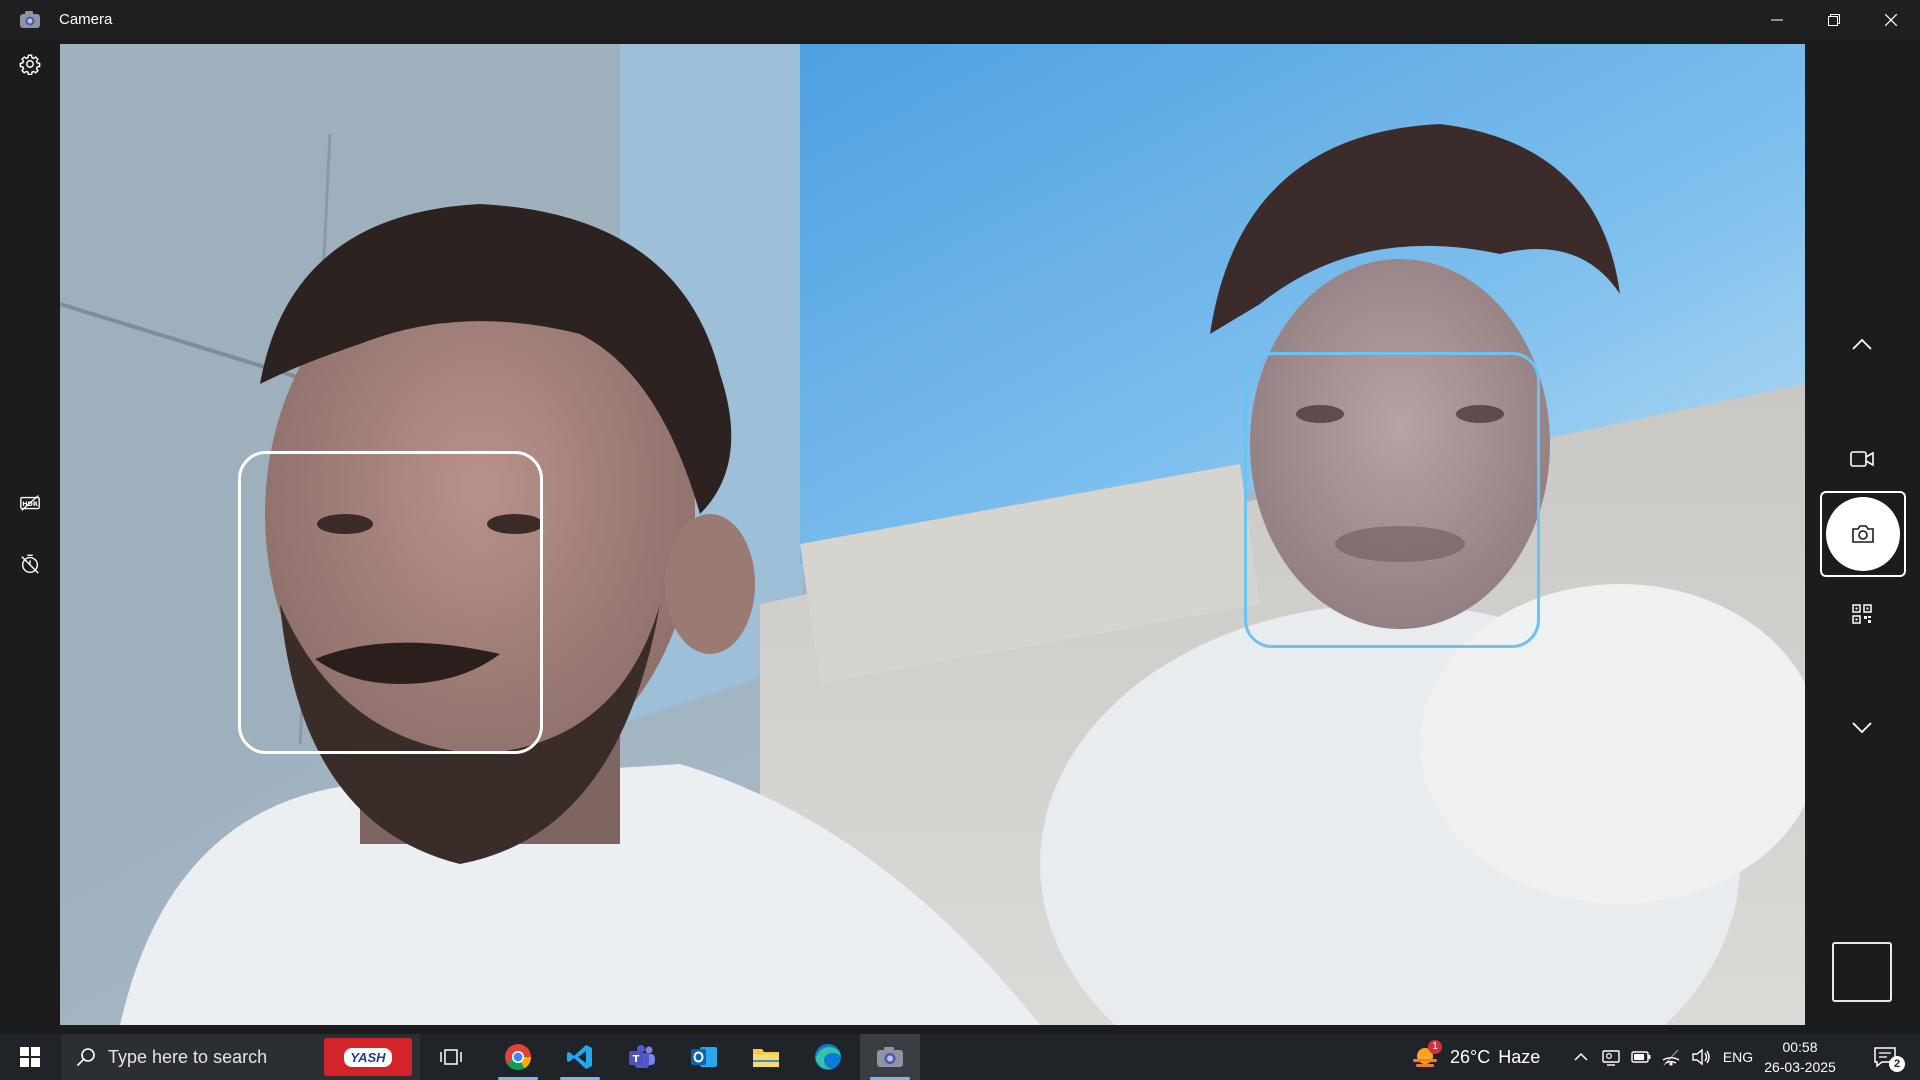 The image size is (1920, 1080). I want to click on notification-count-badge: 2, so click(1897, 1064).